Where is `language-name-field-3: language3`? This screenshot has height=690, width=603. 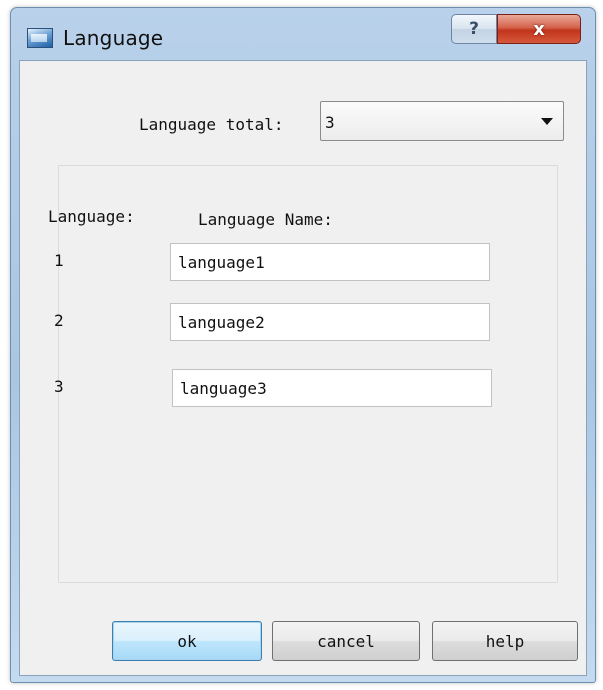 language-name-field-3: language3 is located at coordinates (332, 388).